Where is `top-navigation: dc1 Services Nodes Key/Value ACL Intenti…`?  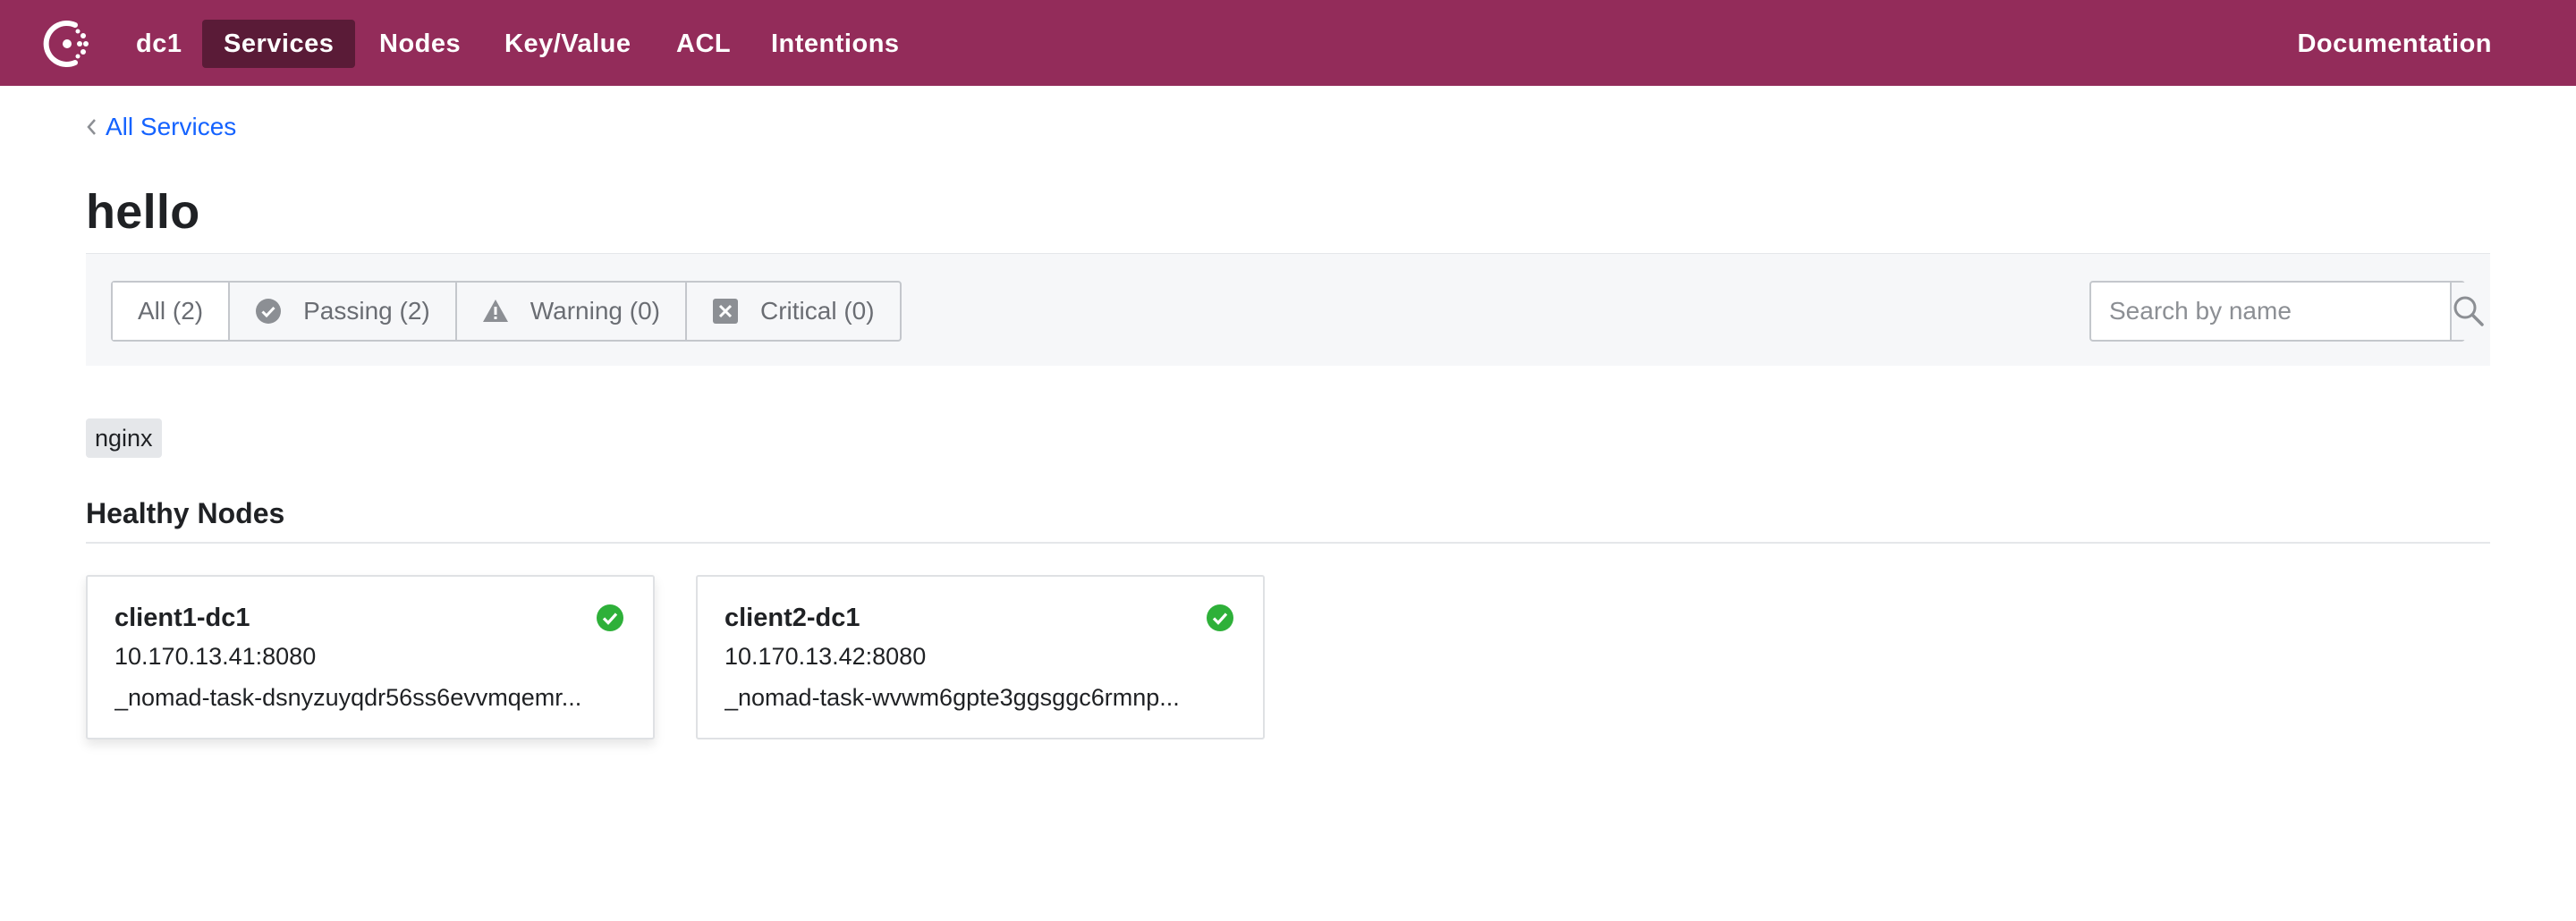 top-navigation: dc1 Services Nodes Key/Value ACL Intenti… is located at coordinates (1288, 43).